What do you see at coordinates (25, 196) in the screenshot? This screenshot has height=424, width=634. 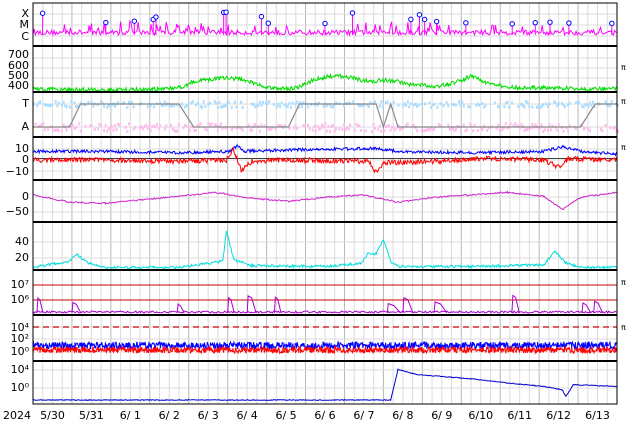 I see `panel5-ytick-0: 0` at bounding box center [25, 196].